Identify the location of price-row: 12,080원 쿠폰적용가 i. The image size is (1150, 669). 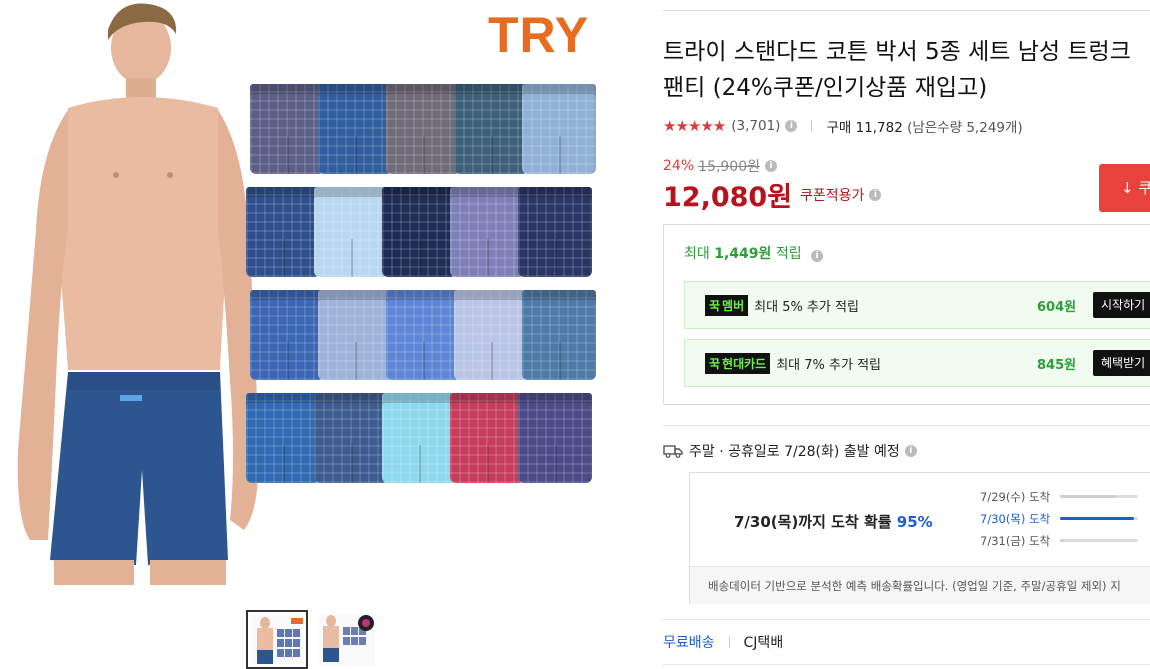
(772, 194).